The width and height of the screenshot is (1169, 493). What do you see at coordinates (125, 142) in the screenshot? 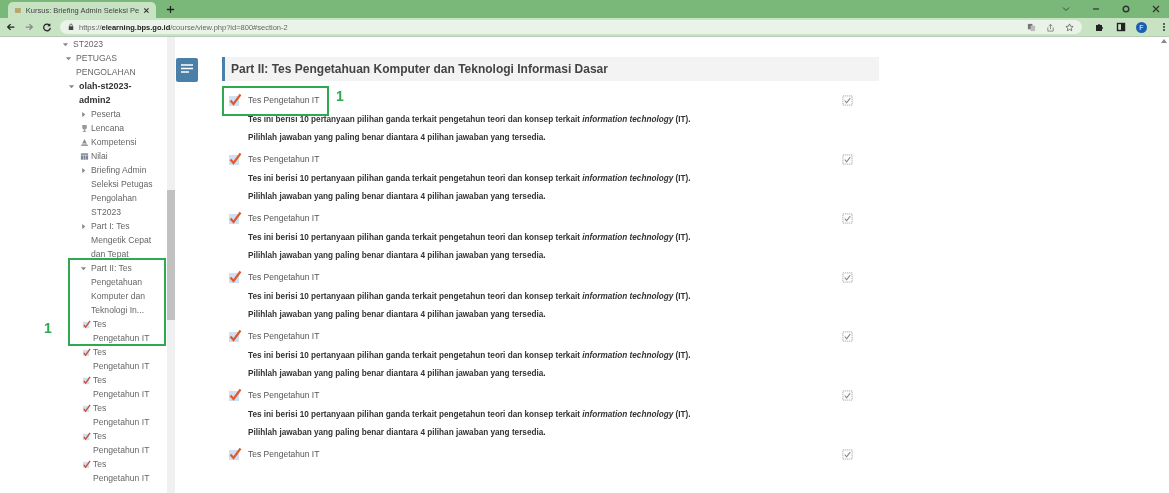
I see `tree-item: Kompetensi` at bounding box center [125, 142].